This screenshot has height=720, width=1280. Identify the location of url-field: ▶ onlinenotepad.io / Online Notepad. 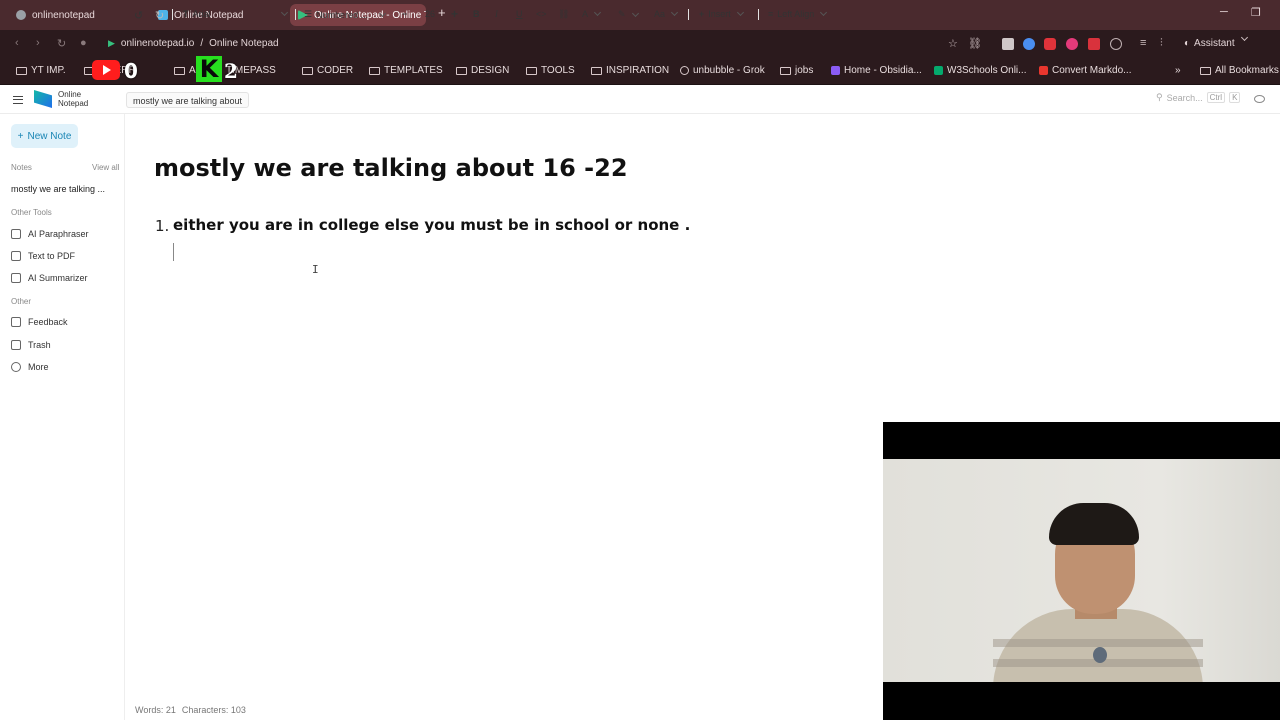
(193, 43).